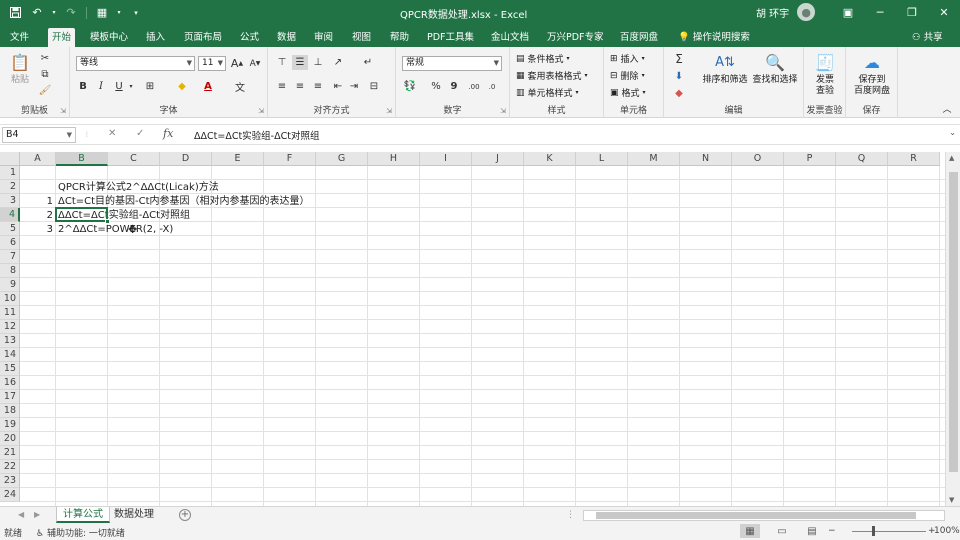 This screenshot has width=960, height=540. What do you see at coordinates (953, 322) in the screenshot?
I see `vertical-scroll-thumb` at bounding box center [953, 322].